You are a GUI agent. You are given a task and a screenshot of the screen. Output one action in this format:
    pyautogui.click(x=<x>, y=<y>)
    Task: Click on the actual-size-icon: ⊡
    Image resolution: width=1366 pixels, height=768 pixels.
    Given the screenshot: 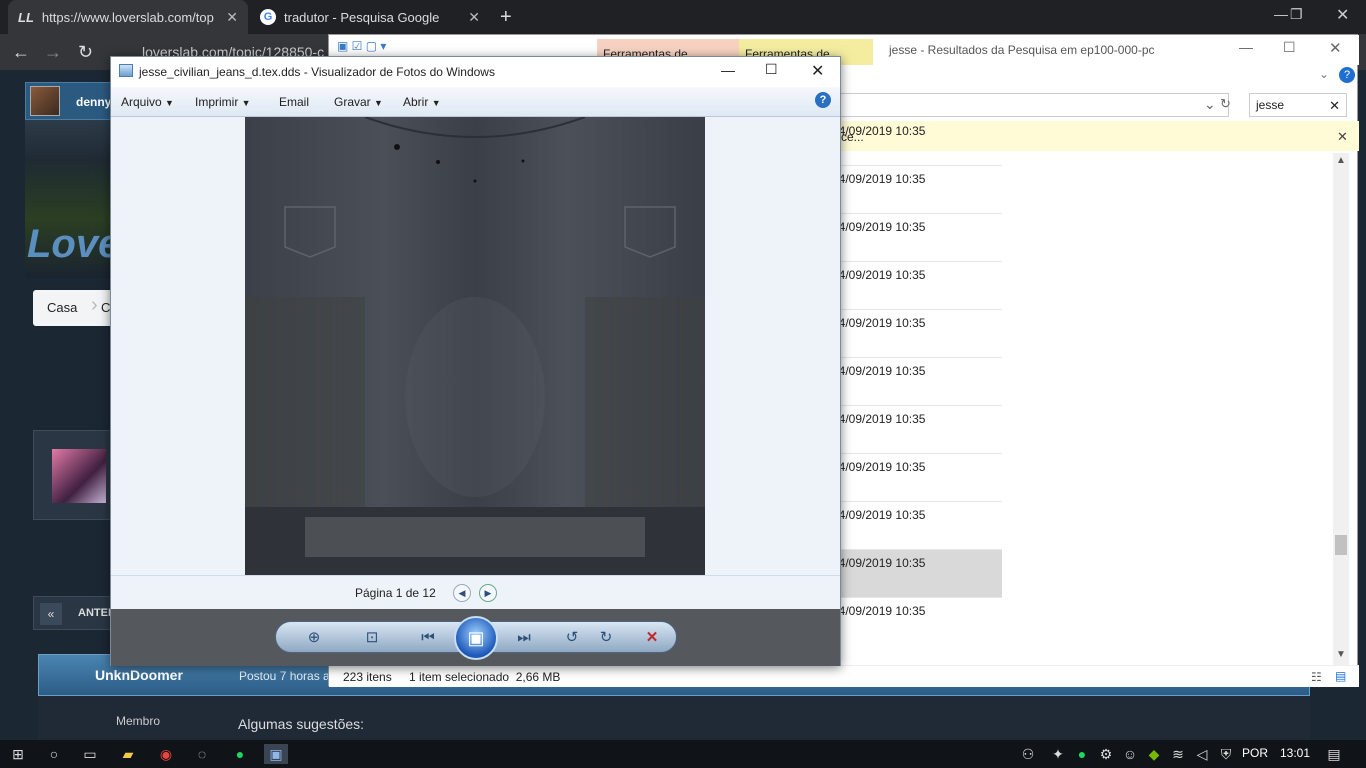 What is the action you would take?
    pyautogui.click(x=372, y=638)
    